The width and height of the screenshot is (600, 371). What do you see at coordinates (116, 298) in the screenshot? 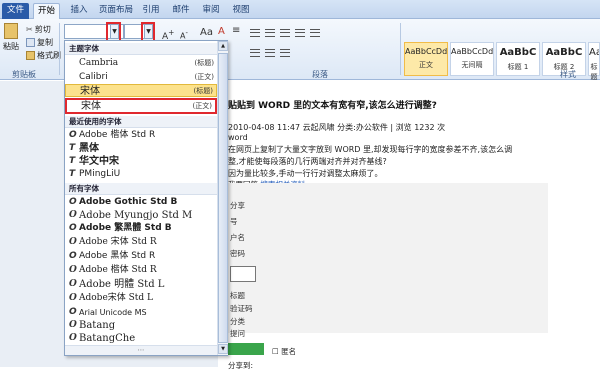
I see `font-option-label: Adobe宋体 Std L` at bounding box center [116, 298].